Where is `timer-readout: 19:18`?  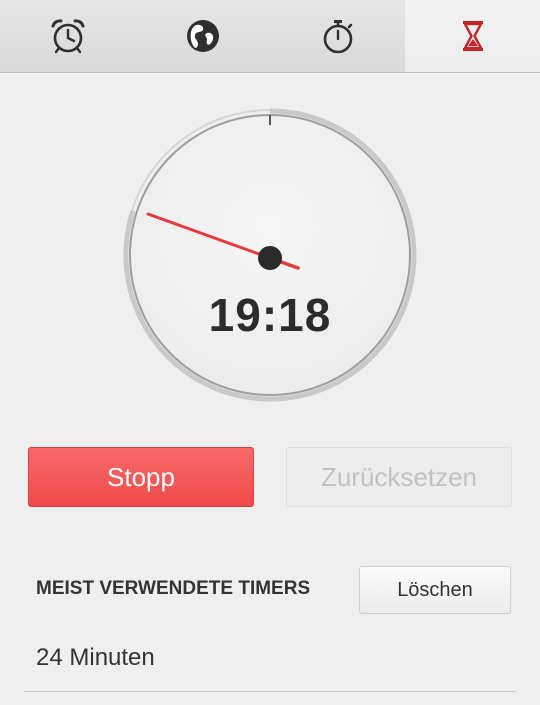 timer-readout: 19:18 is located at coordinates (270, 315).